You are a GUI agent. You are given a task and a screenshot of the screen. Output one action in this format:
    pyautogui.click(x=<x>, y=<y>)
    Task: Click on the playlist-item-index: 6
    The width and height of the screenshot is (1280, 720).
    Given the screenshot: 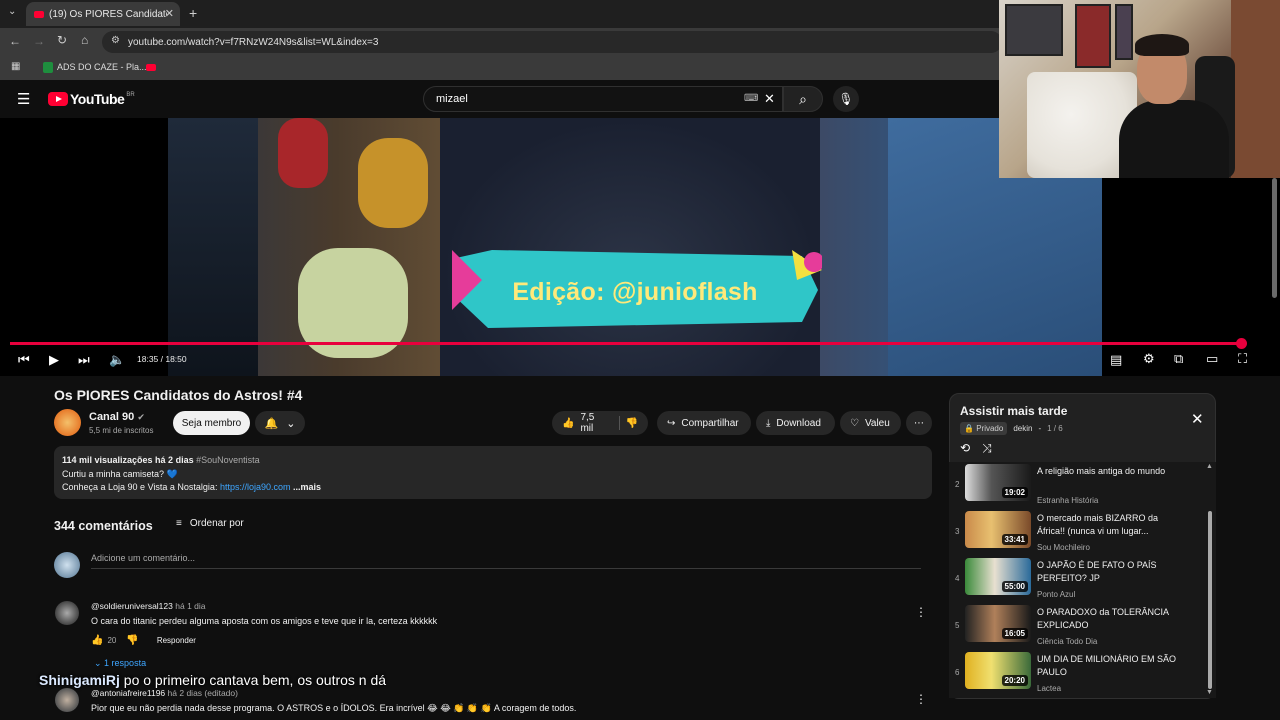 What is the action you would take?
    pyautogui.click(x=957, y=672)
    